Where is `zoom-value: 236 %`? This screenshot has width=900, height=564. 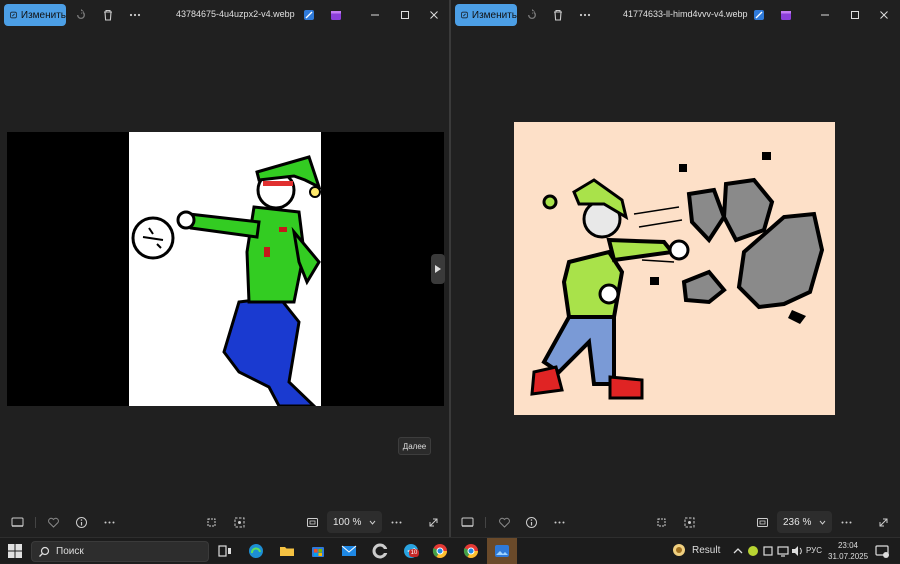 zoom-value: 236 % is located at coordinates (797, 522).